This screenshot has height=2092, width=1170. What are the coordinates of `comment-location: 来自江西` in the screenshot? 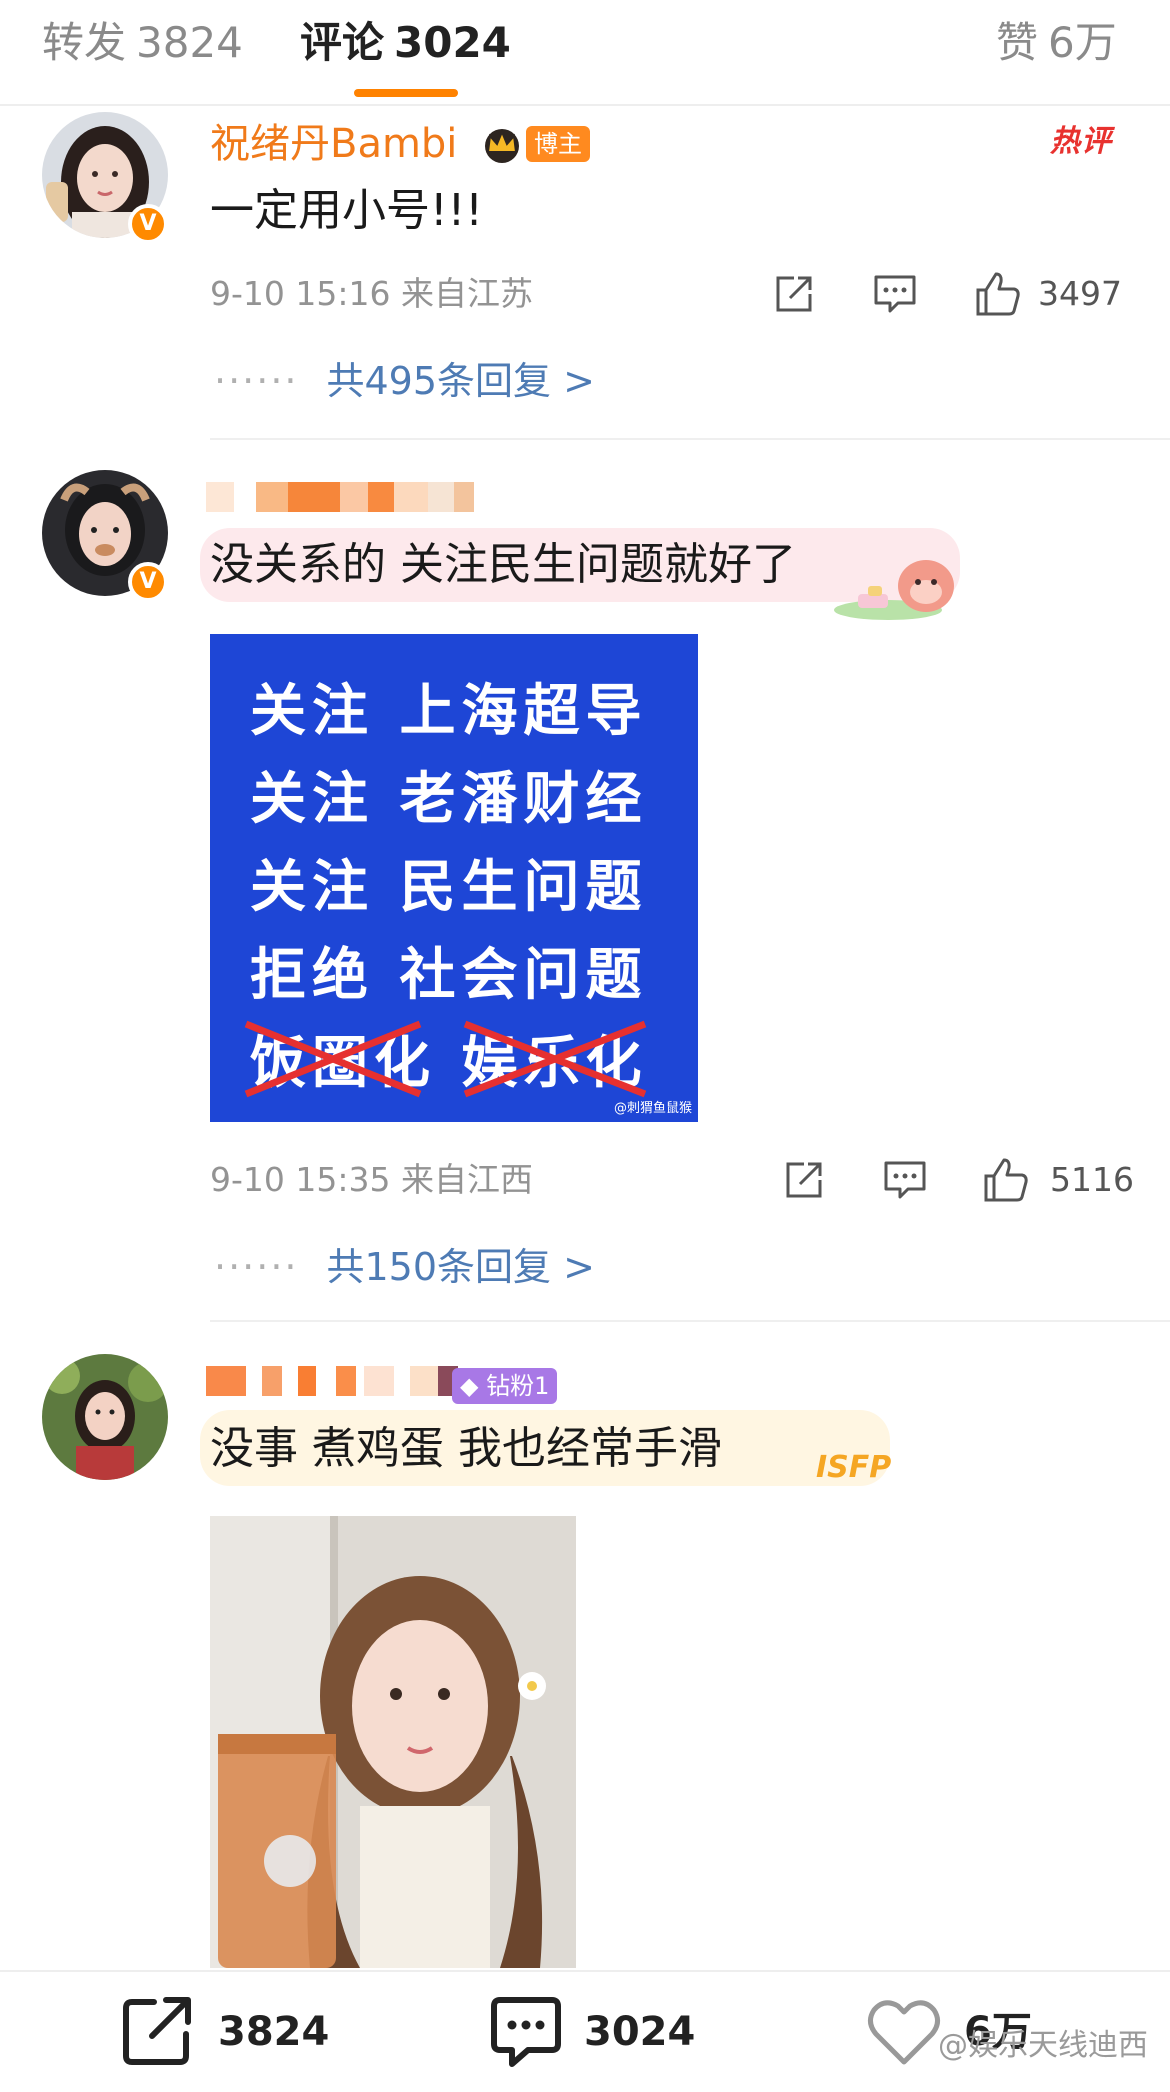 It's located at (467, 1179).